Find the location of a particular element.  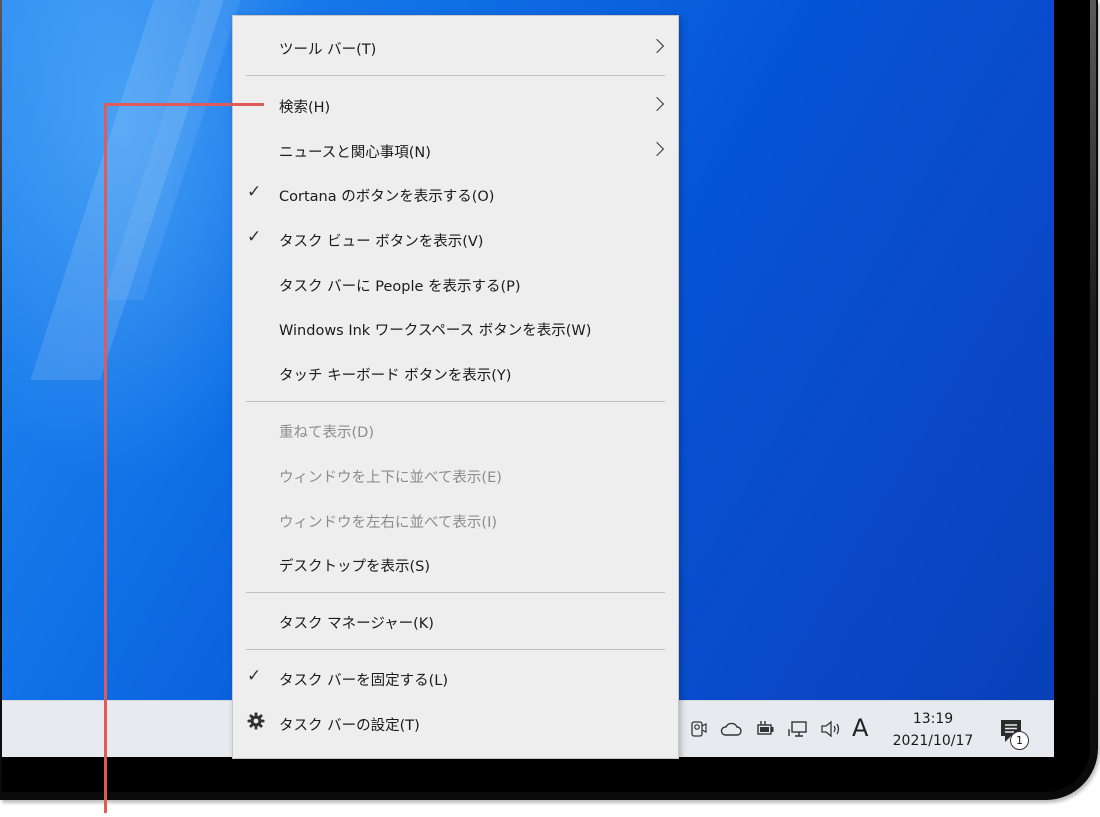

menu-item-stack-windows: ウィンドウを上下に並べて表示(E) is located at coordinates (455, 476).